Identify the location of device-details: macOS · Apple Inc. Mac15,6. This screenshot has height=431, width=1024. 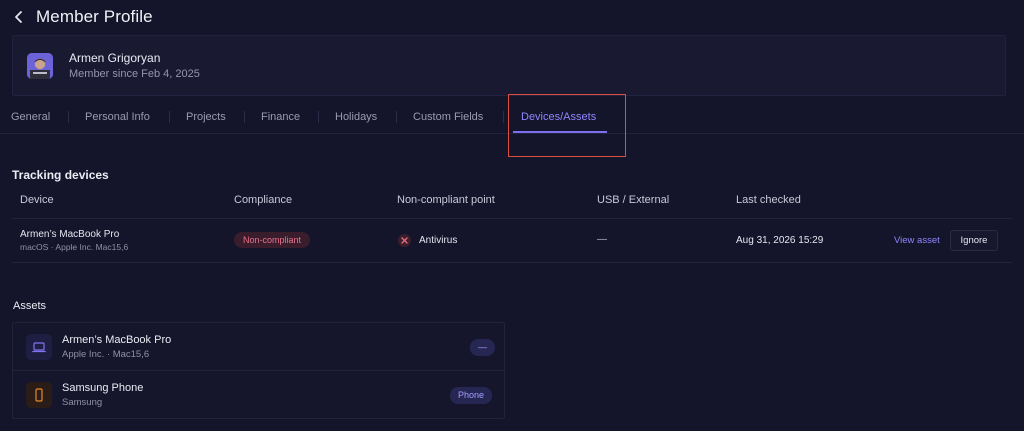
(74, 247).